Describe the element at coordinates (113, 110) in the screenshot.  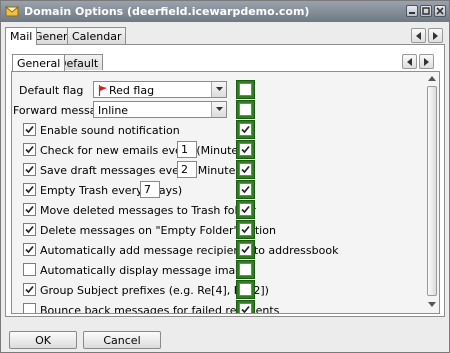
I see `forward-messages-value: Inline` at that location.